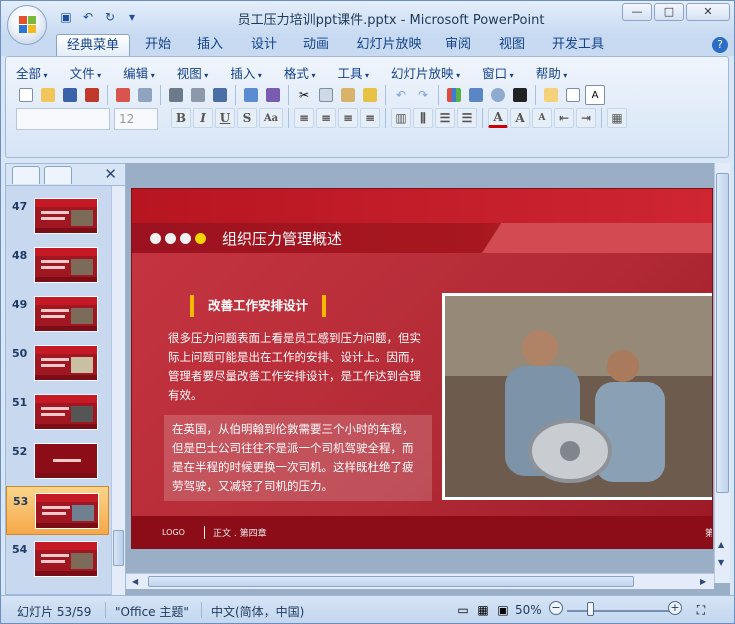 This screenshot has height=624, width=735. What do you see at coordinates (176, 95) in the screenshot?
I see `print-icon` at bounding box center [176, 95].